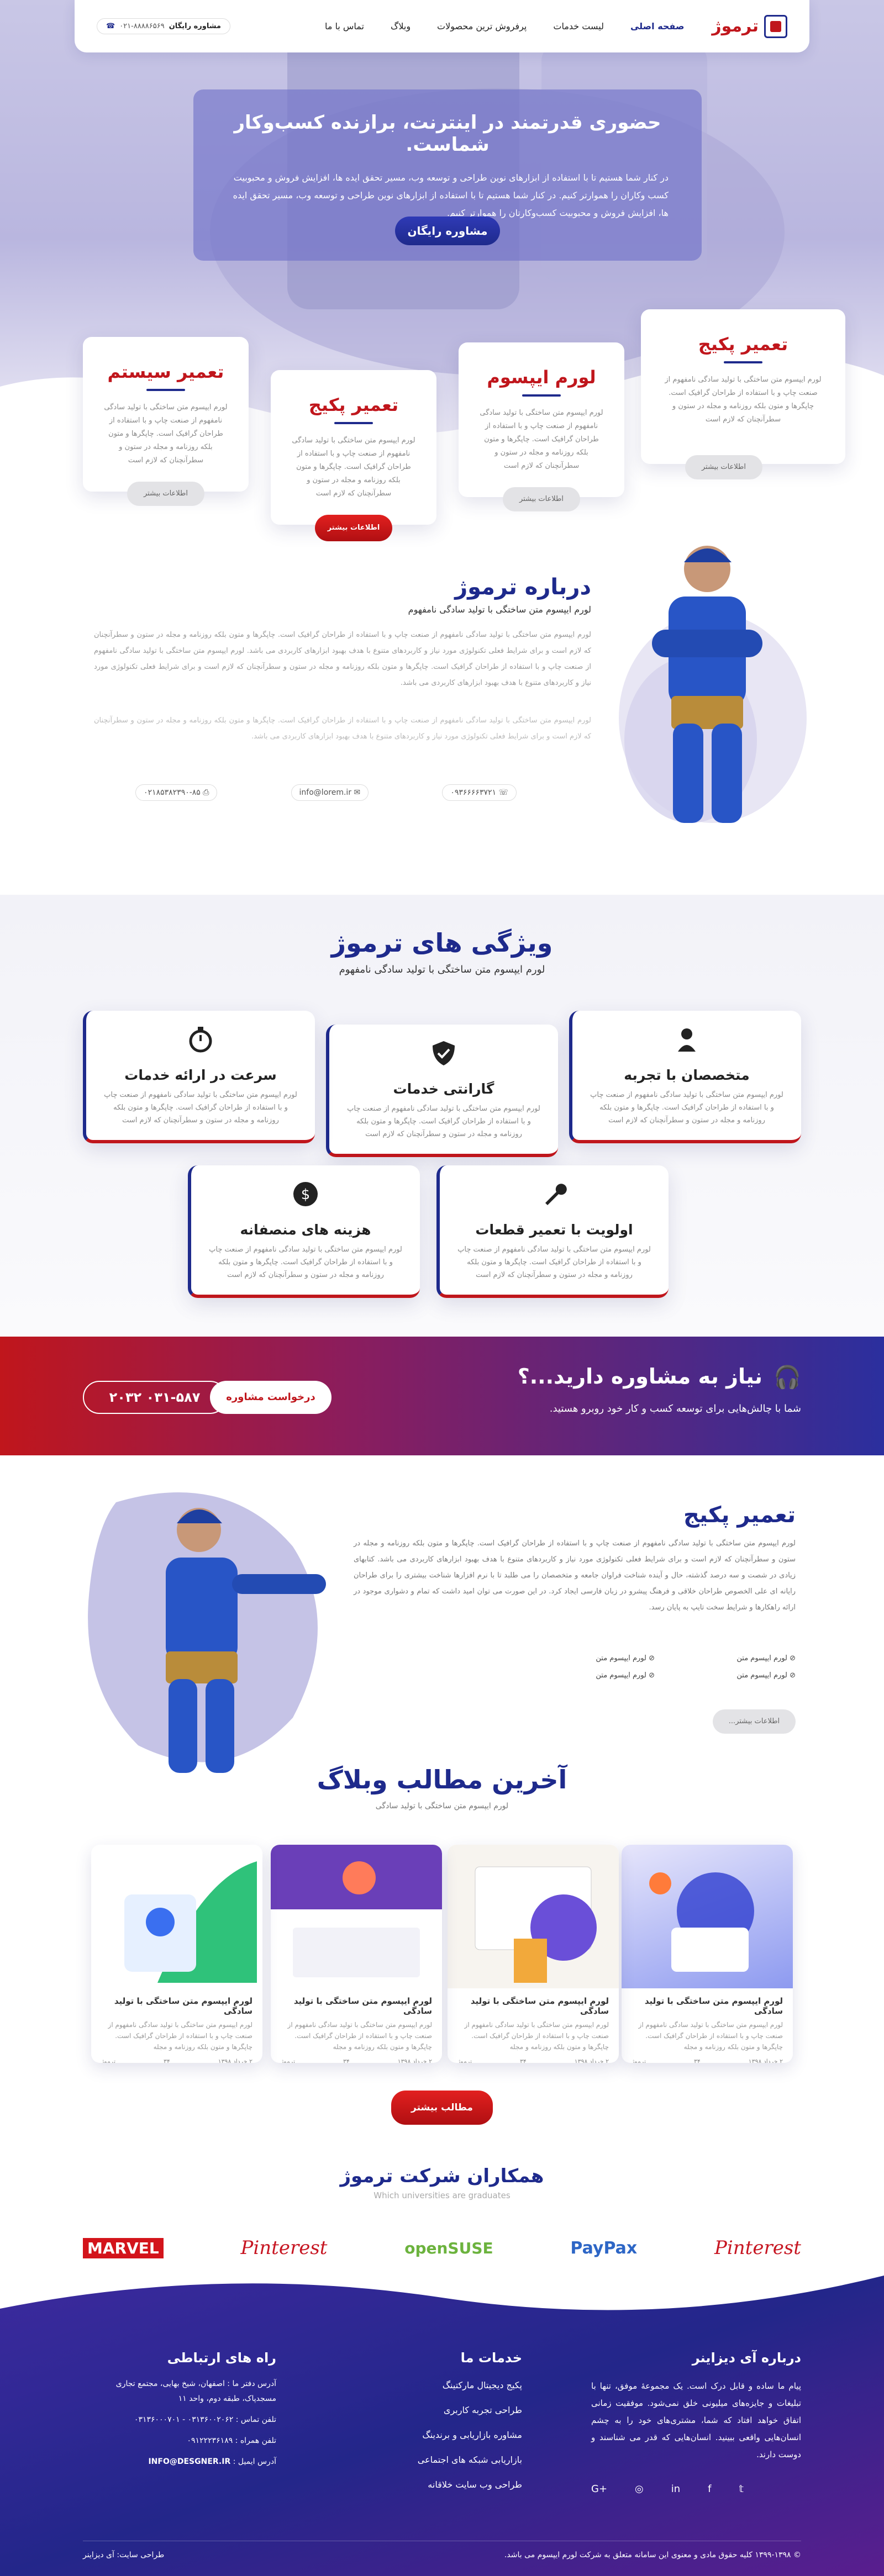  Describe the element at coordinates (401, 26) in the screenshot. I see `menu-item-blog: وبلاگ` at that location.